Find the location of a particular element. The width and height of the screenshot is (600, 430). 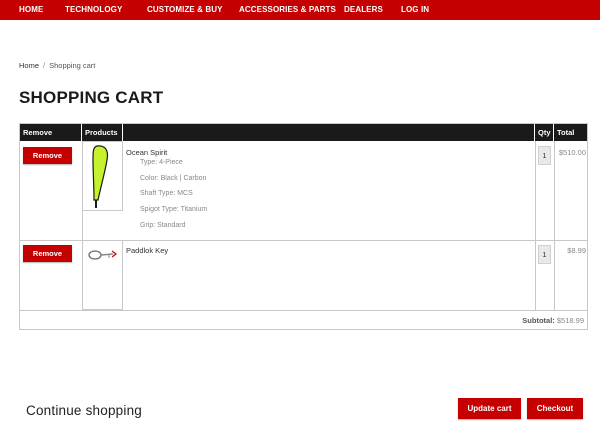

product-name: Paddlok Key is located at coordinates (147, 250).